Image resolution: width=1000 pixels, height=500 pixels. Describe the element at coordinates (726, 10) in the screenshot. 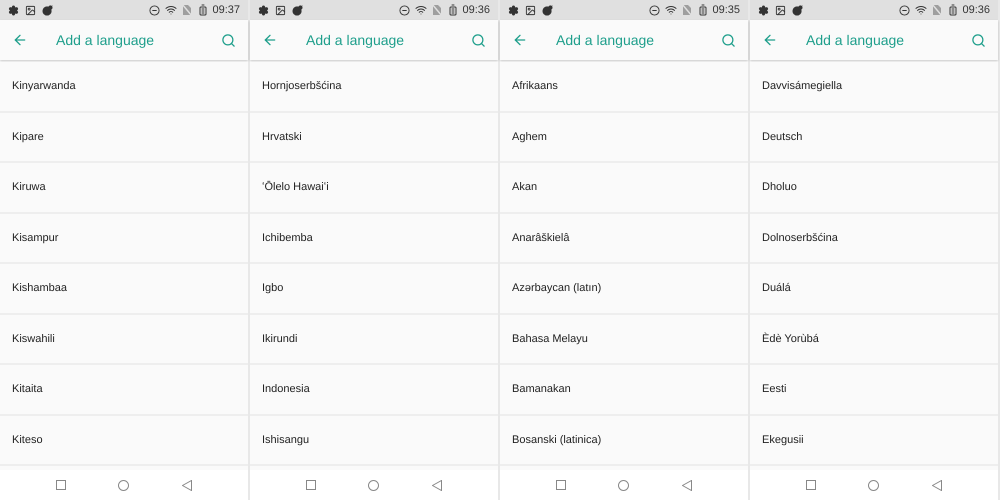

I see `status-time: 09:35` at that location.